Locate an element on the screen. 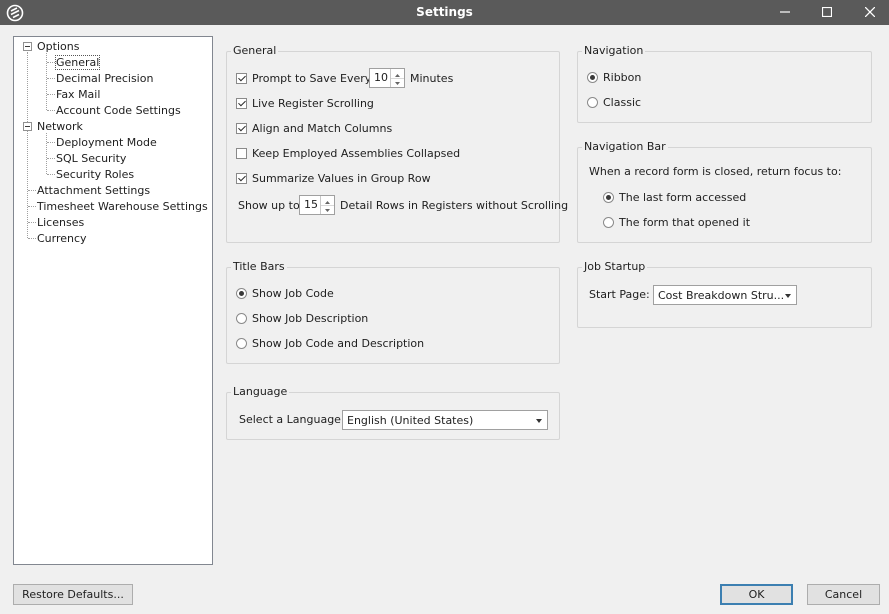  spinner-value: 15 is located at coordinates (311, 204).